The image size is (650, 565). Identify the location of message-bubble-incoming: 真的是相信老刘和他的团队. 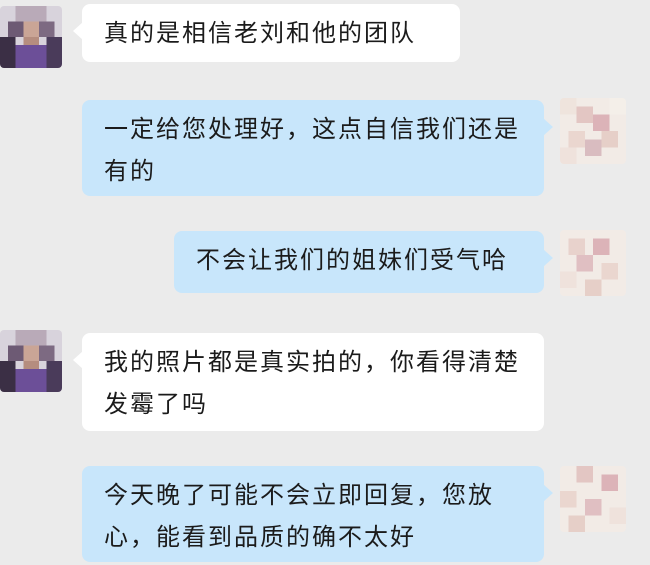
(266, 33).